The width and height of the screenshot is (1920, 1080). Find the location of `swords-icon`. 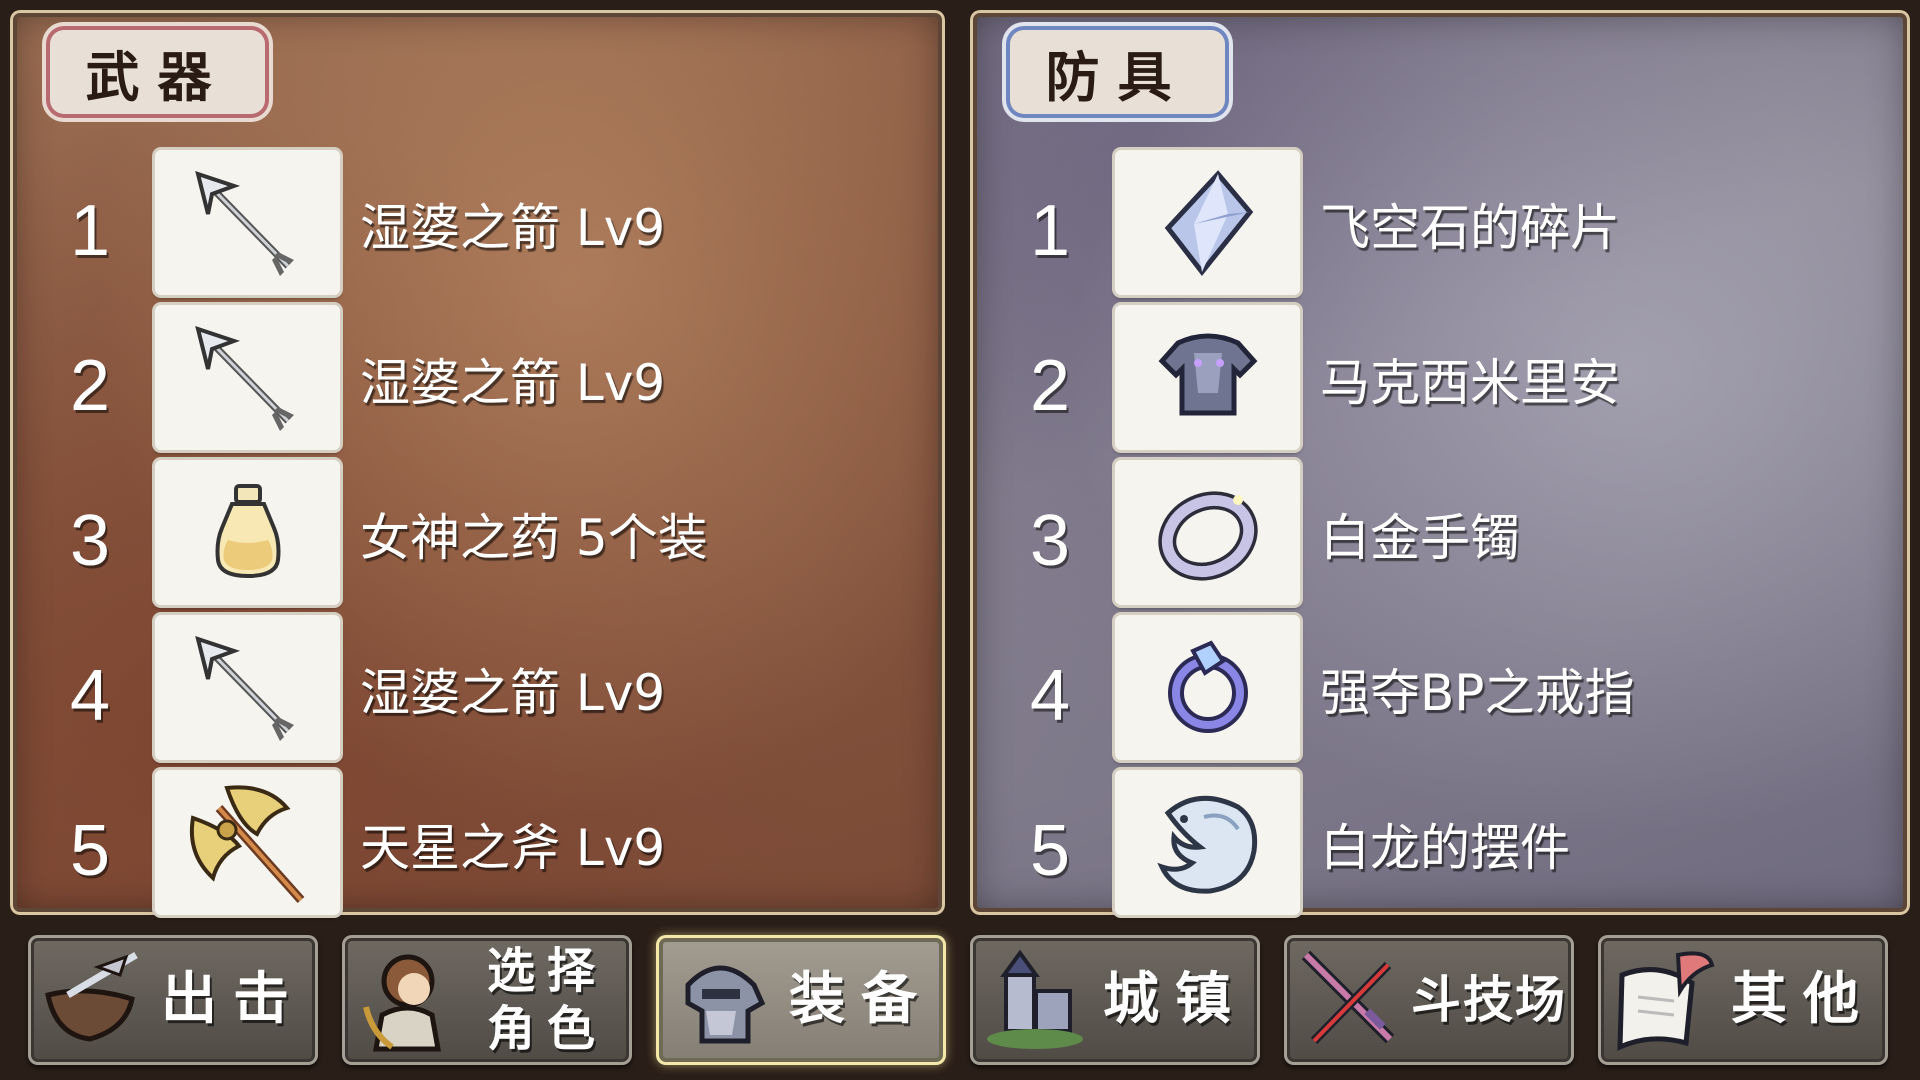

swords-icon is located at coordinates (1349, 1000).